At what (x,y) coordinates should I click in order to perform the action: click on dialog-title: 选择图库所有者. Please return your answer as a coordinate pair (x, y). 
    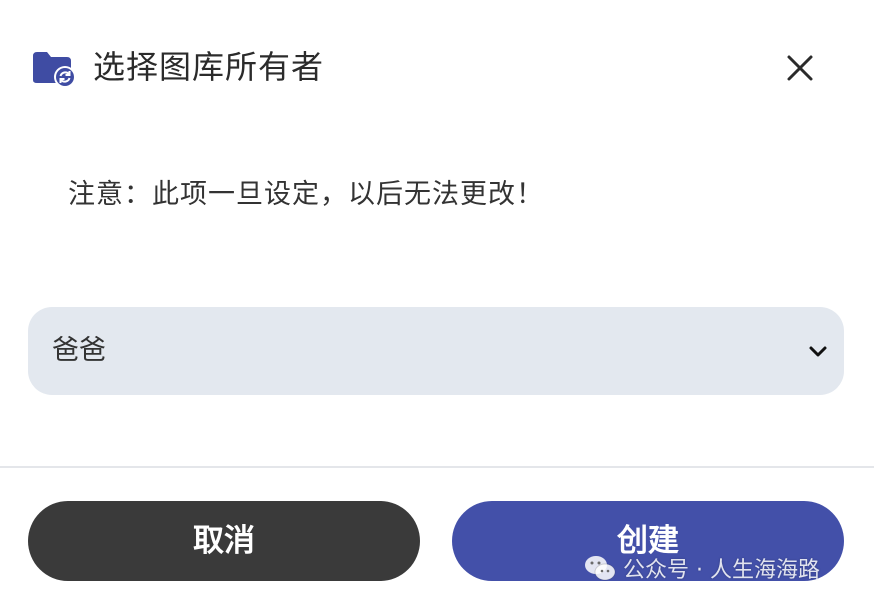
    Looking at the image, I should click on (209, 67).